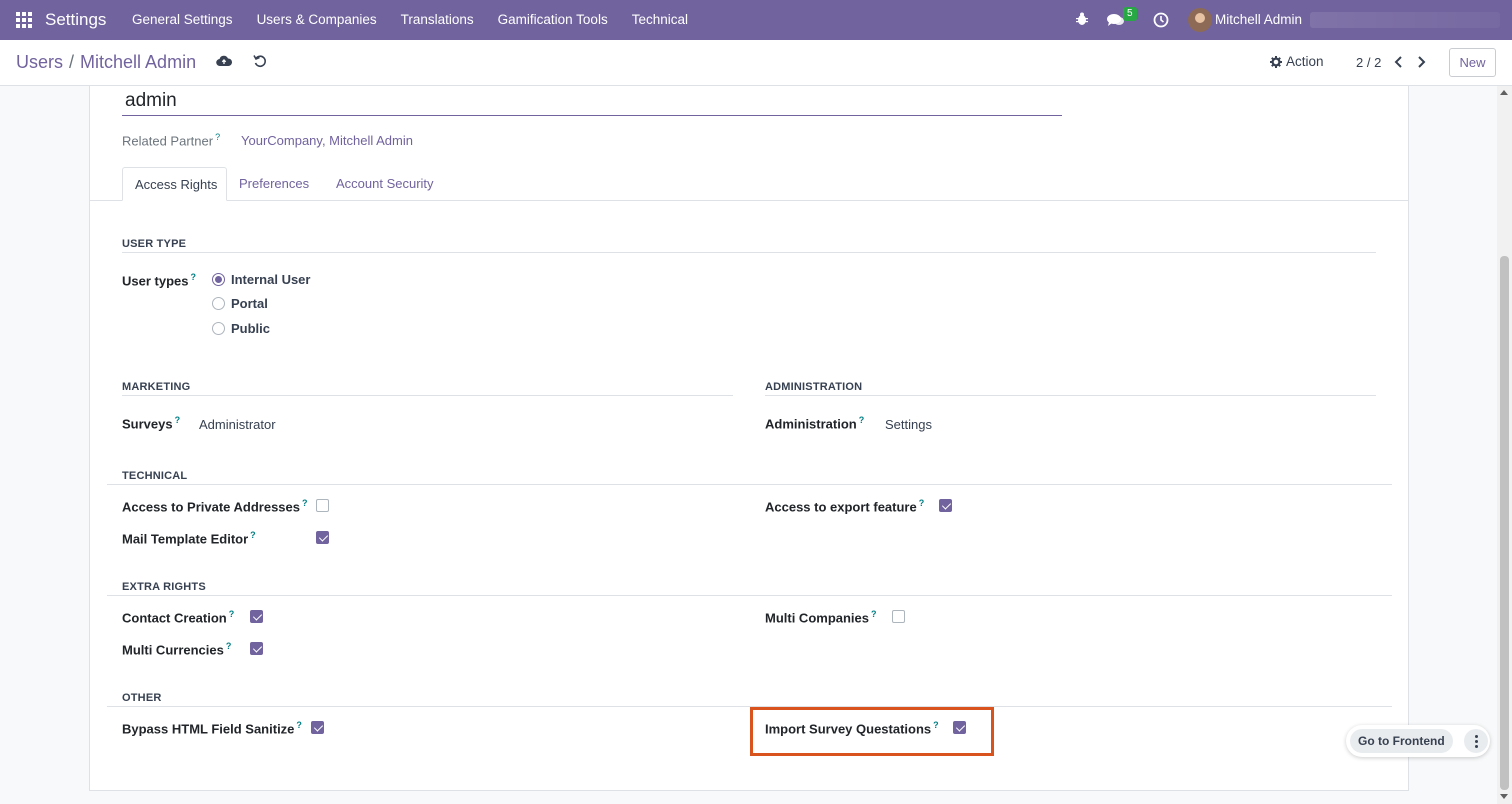  What do you see at coordinates (1504, 796) in the screenshot?
I see `scroll-down-arrow-icon` at bounding box center [1504, 796].